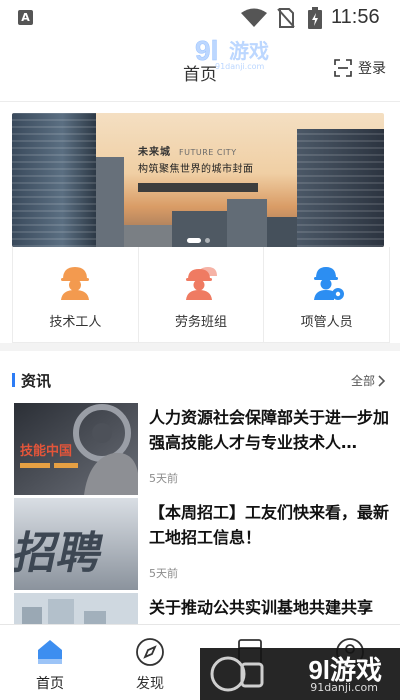 The width and height of the screenshot is (400, 700). What do you see at coordinates (61, 553) in the screenshot?
I see `thumb-text: 招聘` at bounding box center [61, 553].